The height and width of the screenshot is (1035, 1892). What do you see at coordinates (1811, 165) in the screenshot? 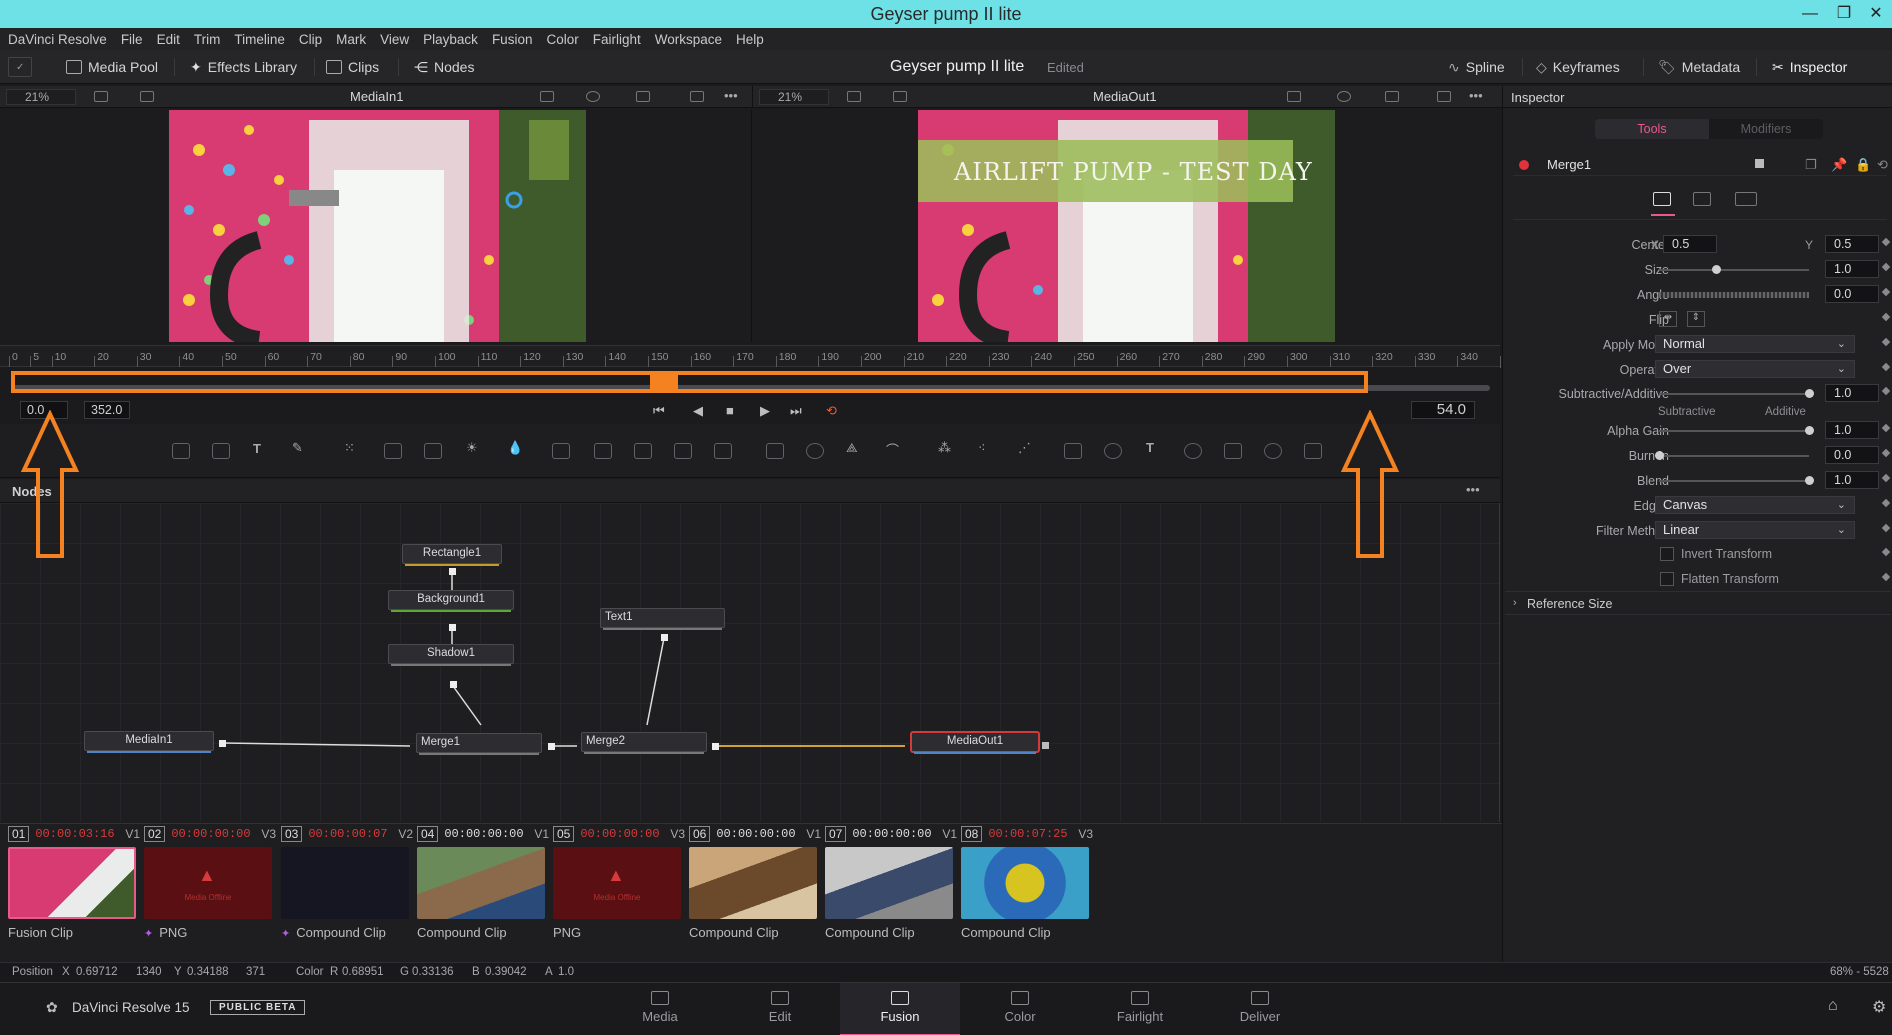
I see `version-icon: ❐` at bounding box center [1811, 165].